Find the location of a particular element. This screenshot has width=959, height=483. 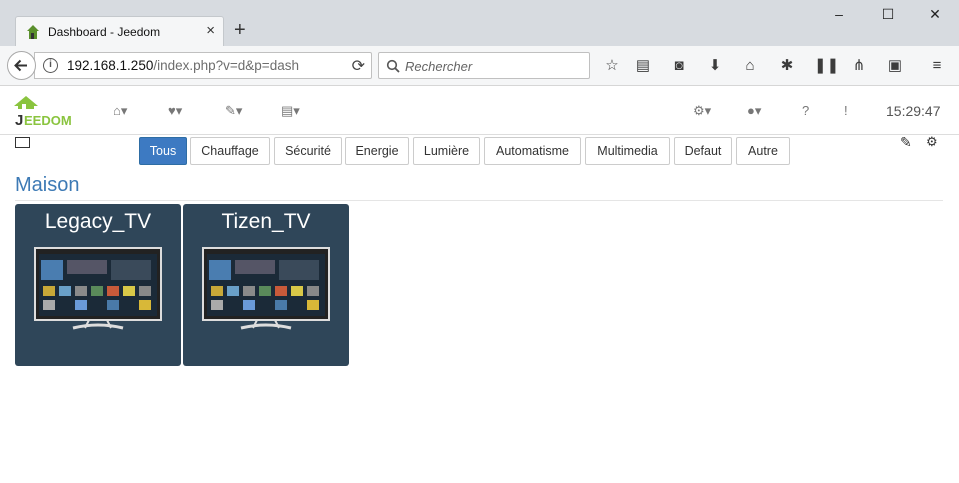

url-path: /index.php?v=d&p=dash is located at coordinates (226, 65).